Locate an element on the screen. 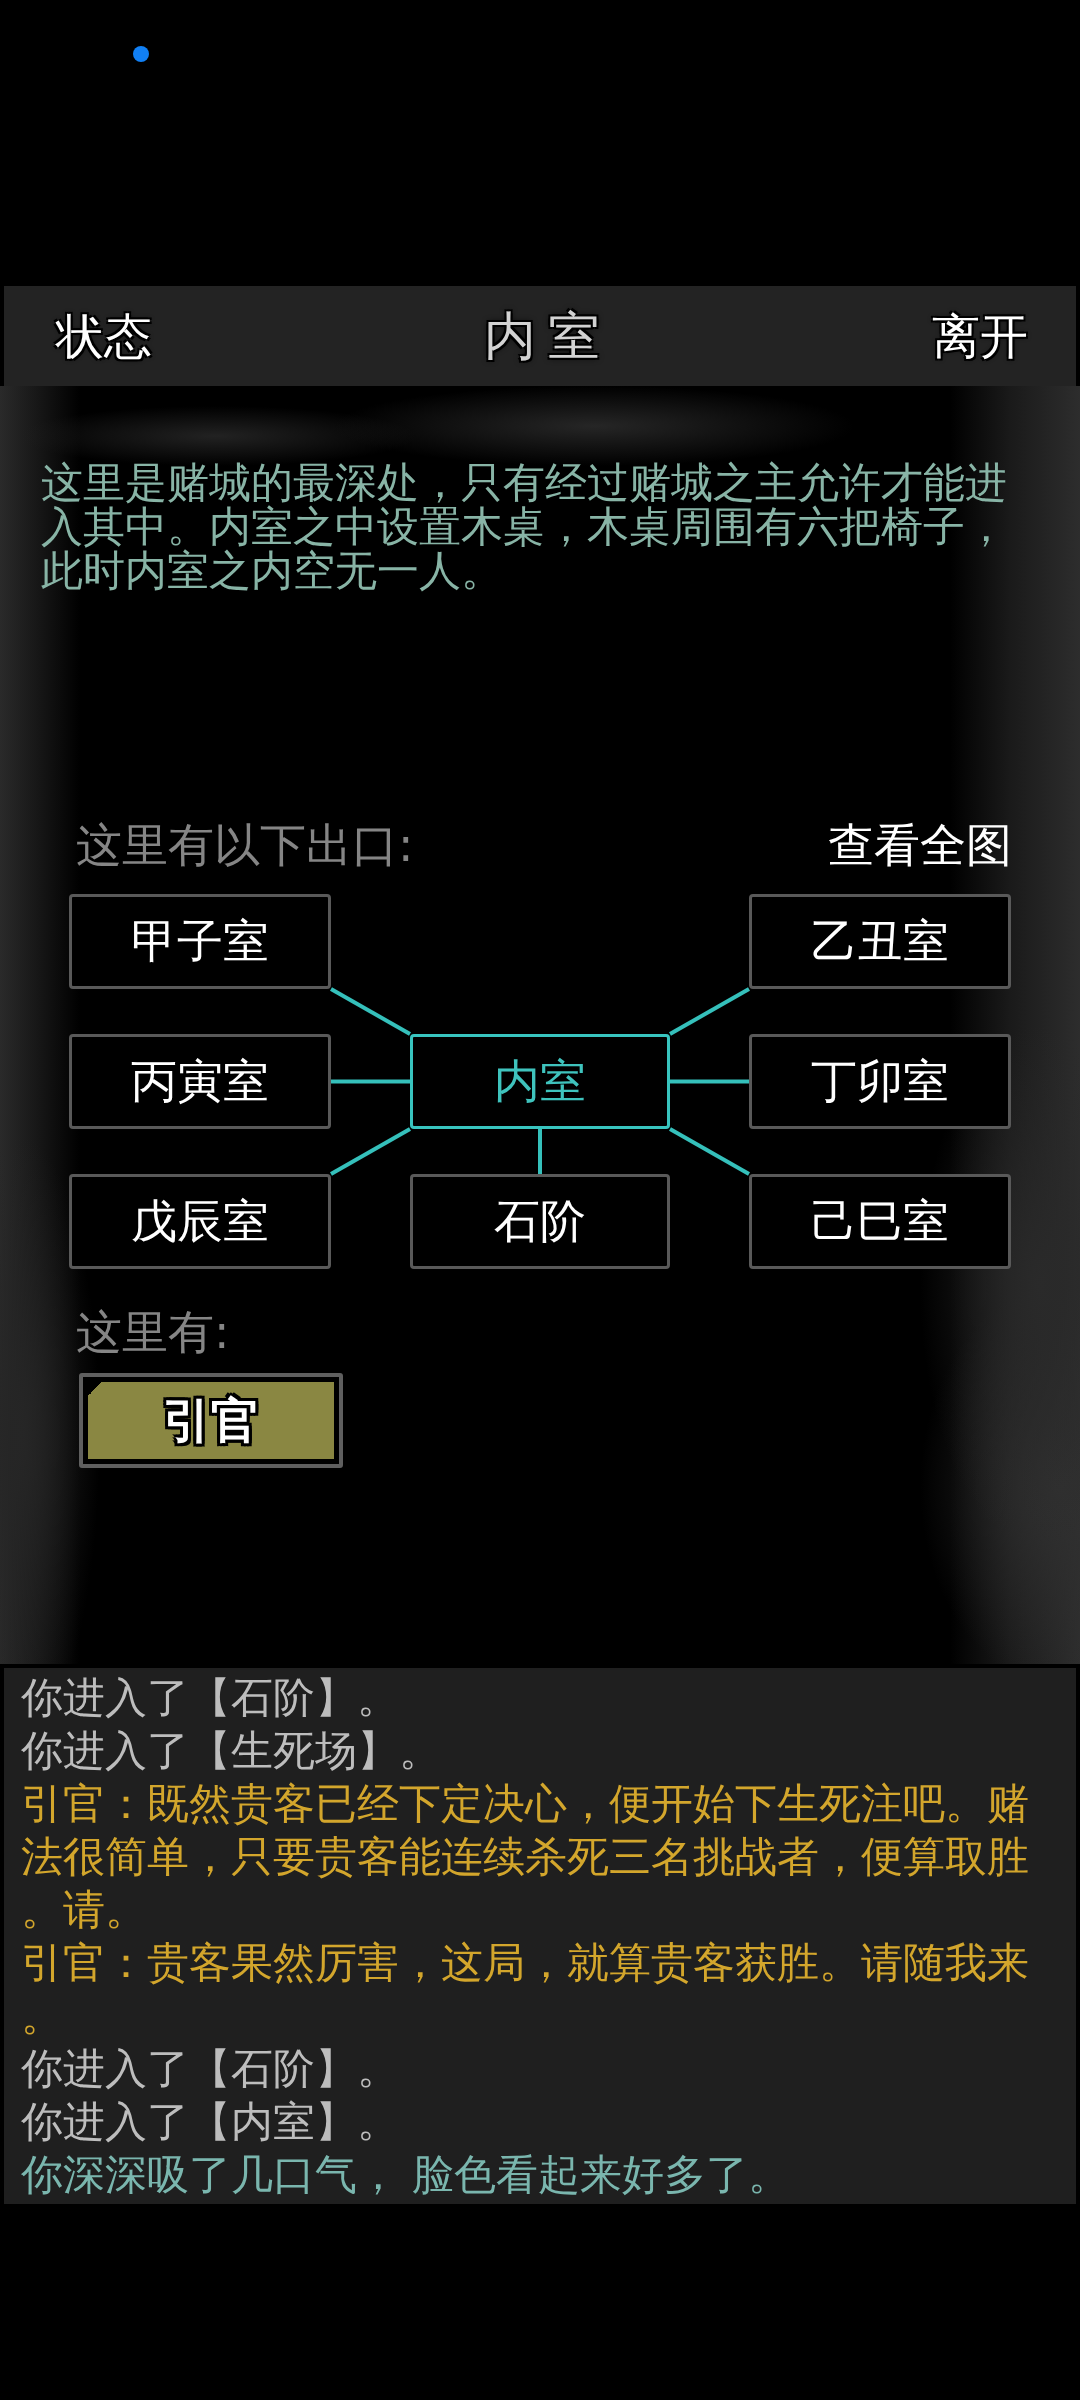  log-message: 引官：既然贵客已经下定决心，便开始下生死注吧。赌法很简单，只要贵客能连续杀死三名挑战者，便算取胜。请。 is located at coordinates (525, 1857).